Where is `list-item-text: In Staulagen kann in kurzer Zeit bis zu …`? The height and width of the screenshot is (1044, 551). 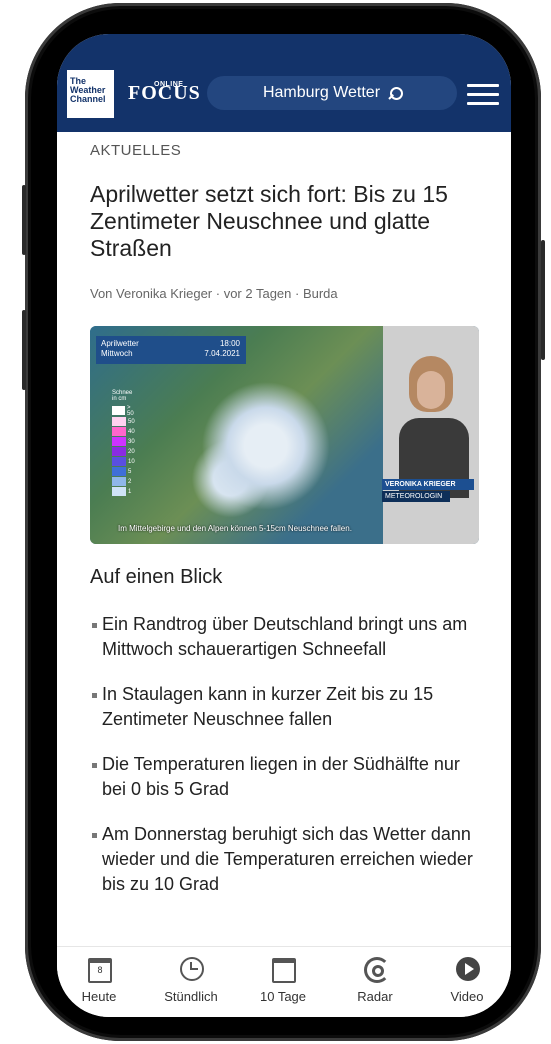 list-item-text: In Staulagen kann in kurzer Zeit bis zu … is located at coordinates (268, 706).